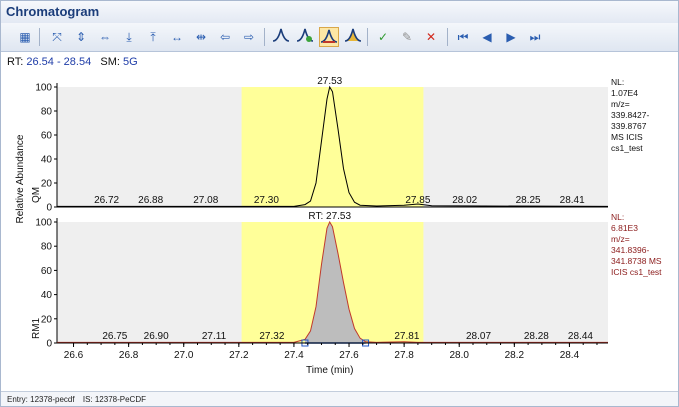  What do you see at coordinates (130, 62) in the screenshot?
I see `sm-value: 5G` at bounding box center [130, 62].